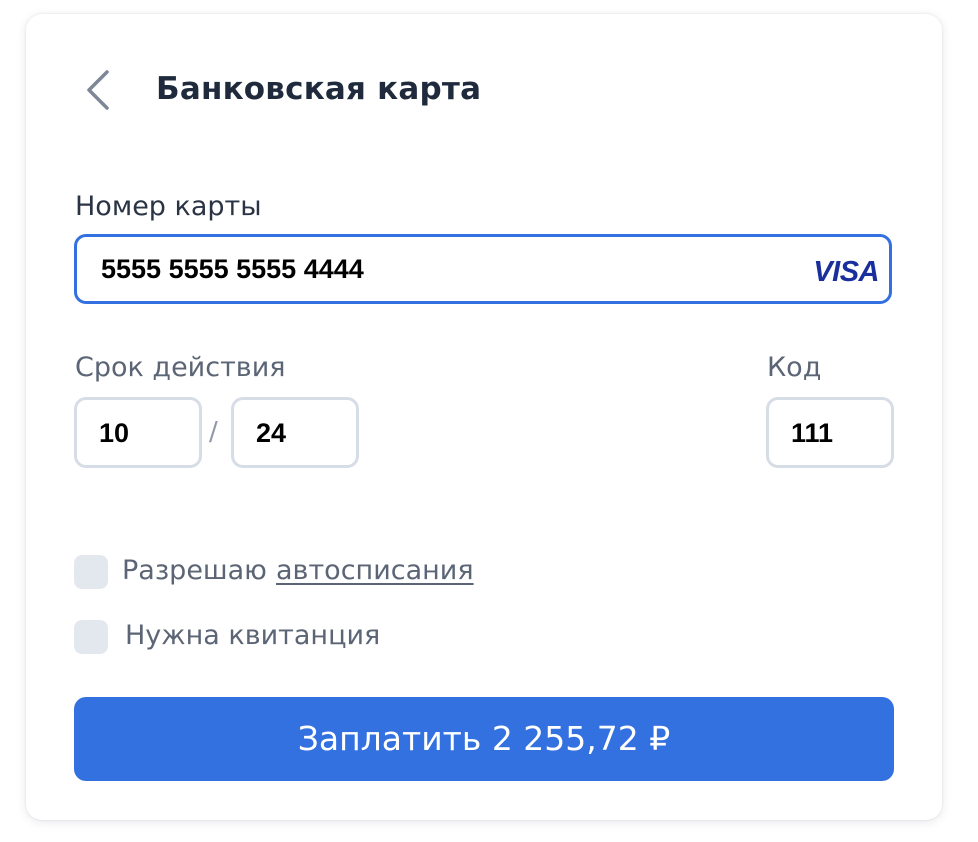 The height and width of the screenshot is (842, 978). I want to click on cvc-label: Код, so click(794, 367).